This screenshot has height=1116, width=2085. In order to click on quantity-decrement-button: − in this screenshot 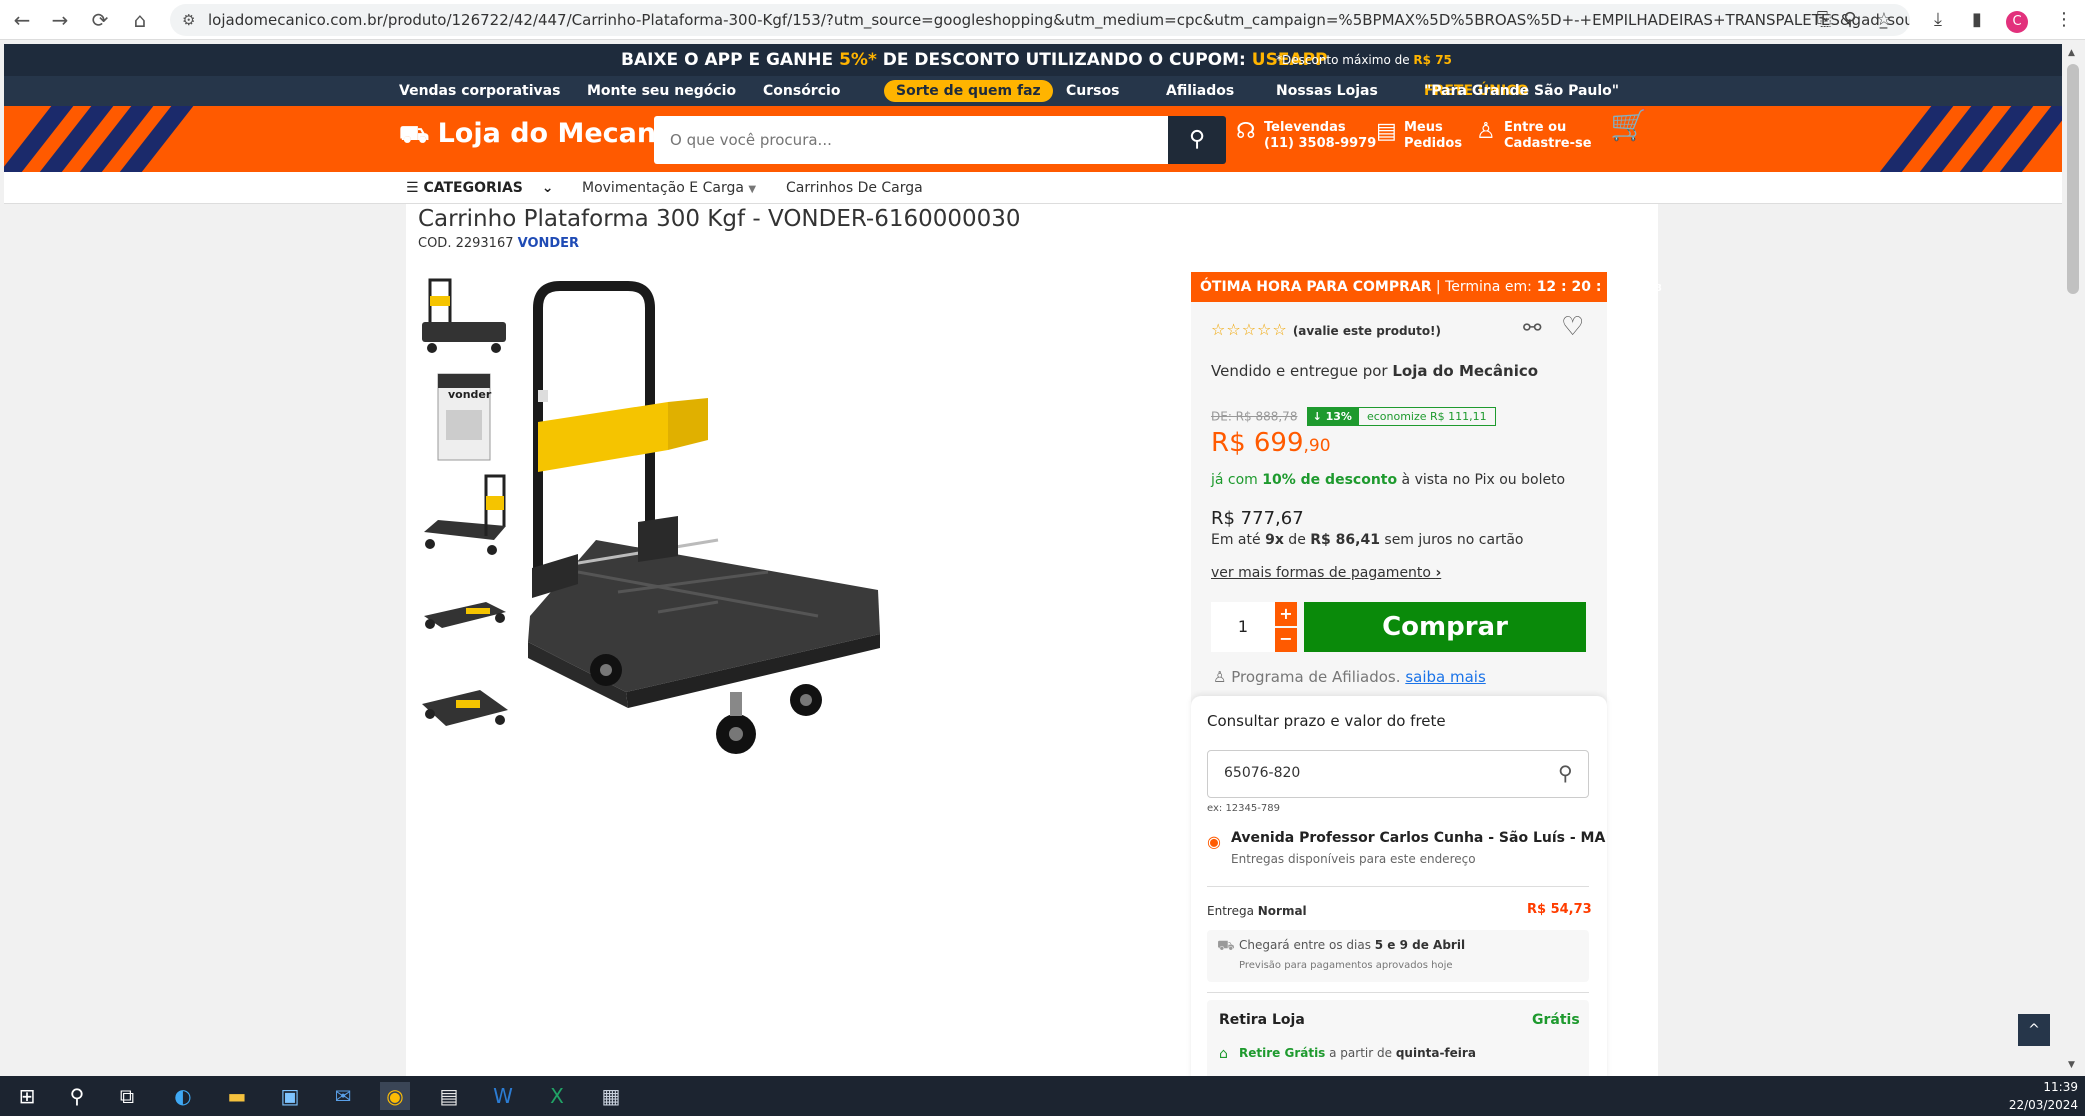, I will do `click(1286, 640)`.